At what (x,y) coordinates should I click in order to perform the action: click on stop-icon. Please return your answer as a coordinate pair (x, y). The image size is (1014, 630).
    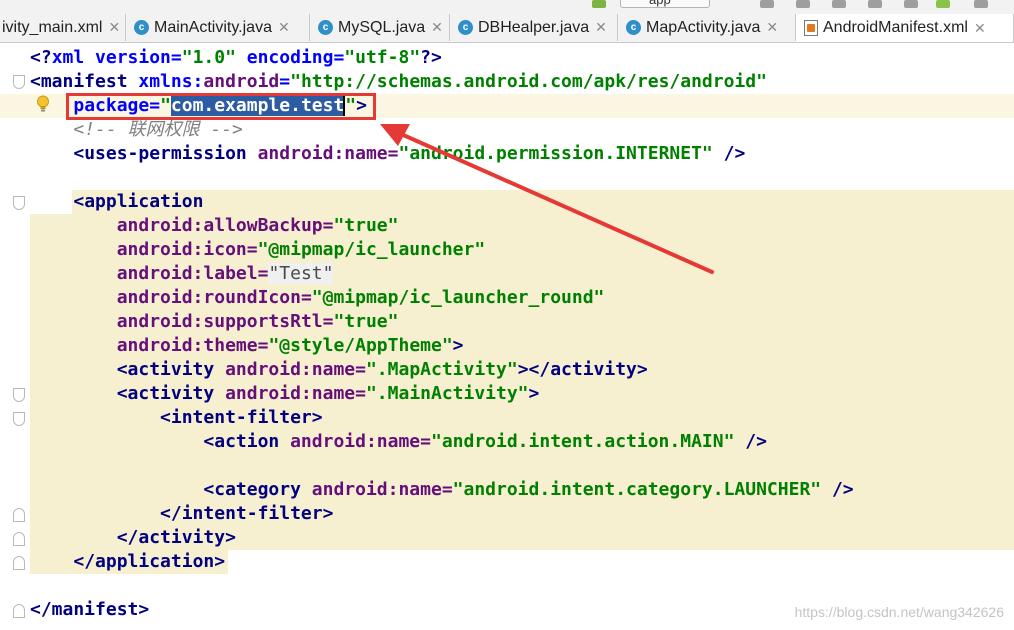
    Looking at the image, I should click on (911, 4).